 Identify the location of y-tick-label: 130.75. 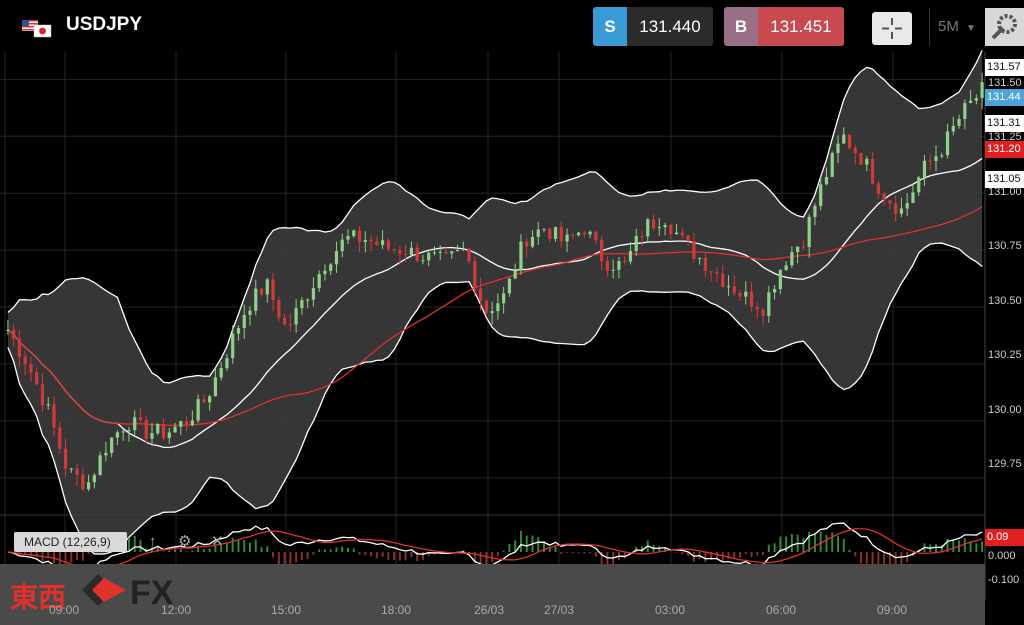
(1005, 246).